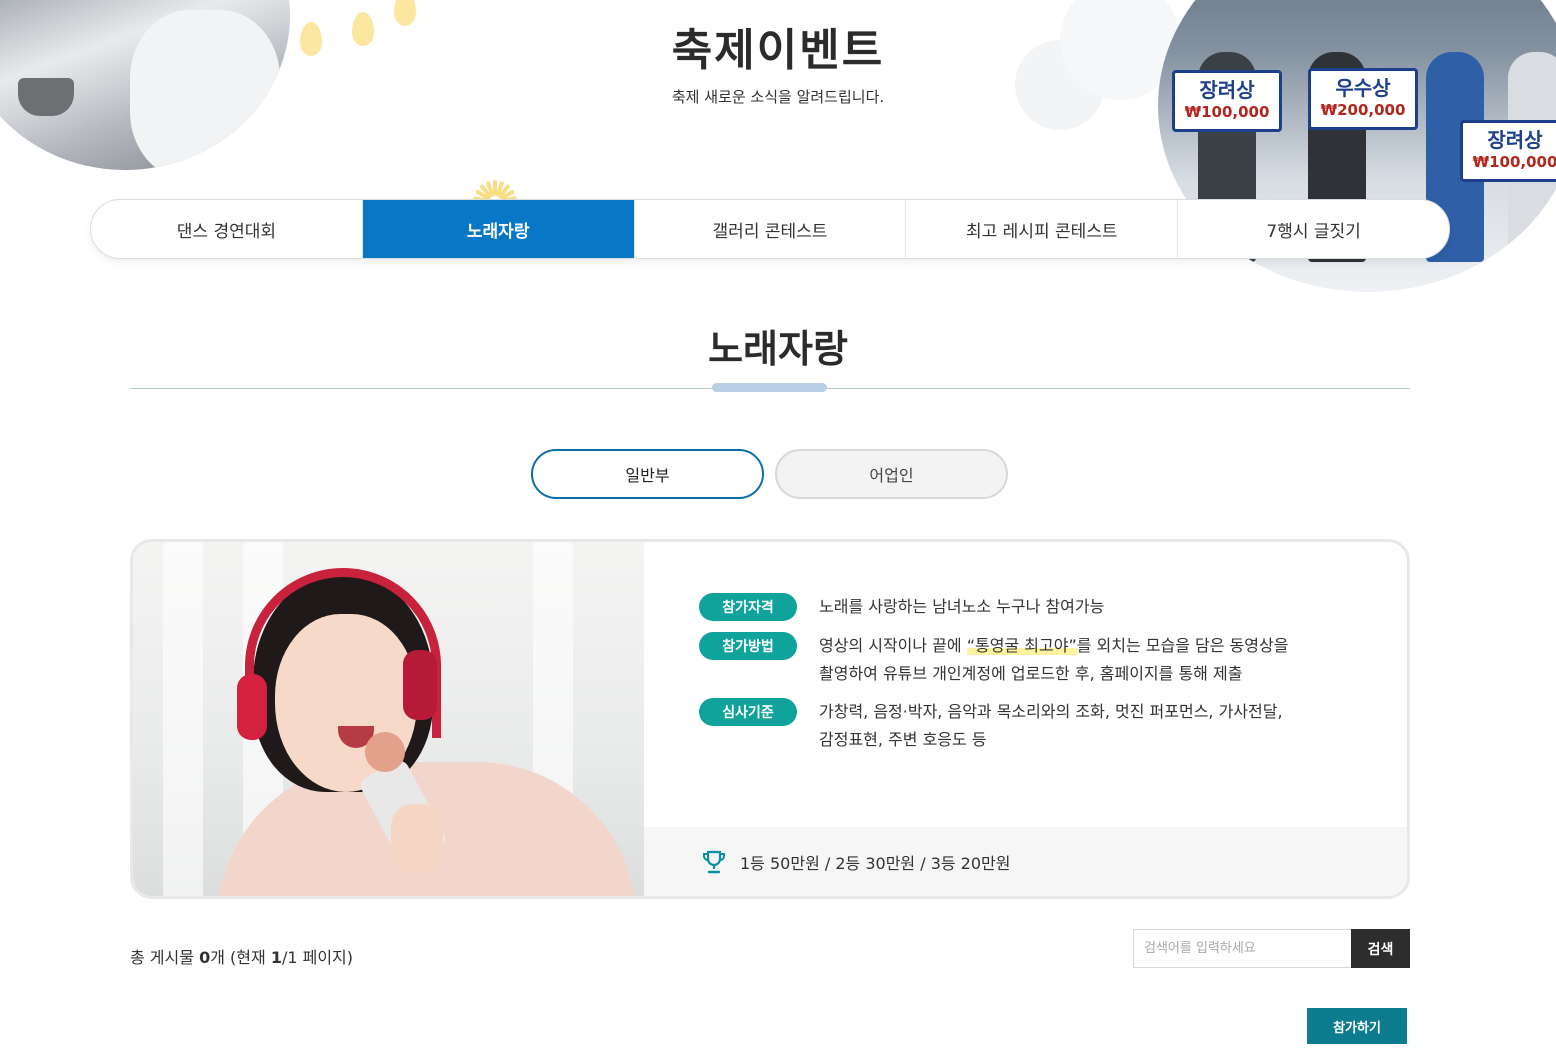  Describe the element at coordinates (385, 752) in the screenshot. I see `microphone-head-shape` at that location.